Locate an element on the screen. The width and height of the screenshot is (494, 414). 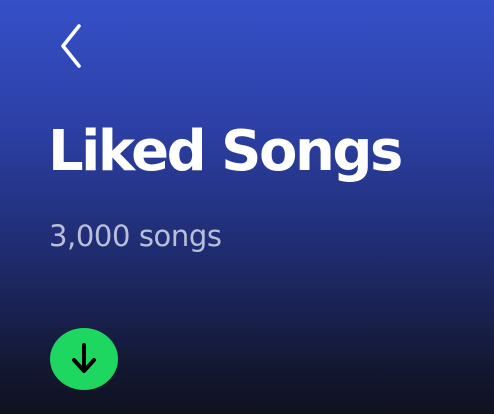
page-title: Liked Songs is located at coordinates (225, 151).